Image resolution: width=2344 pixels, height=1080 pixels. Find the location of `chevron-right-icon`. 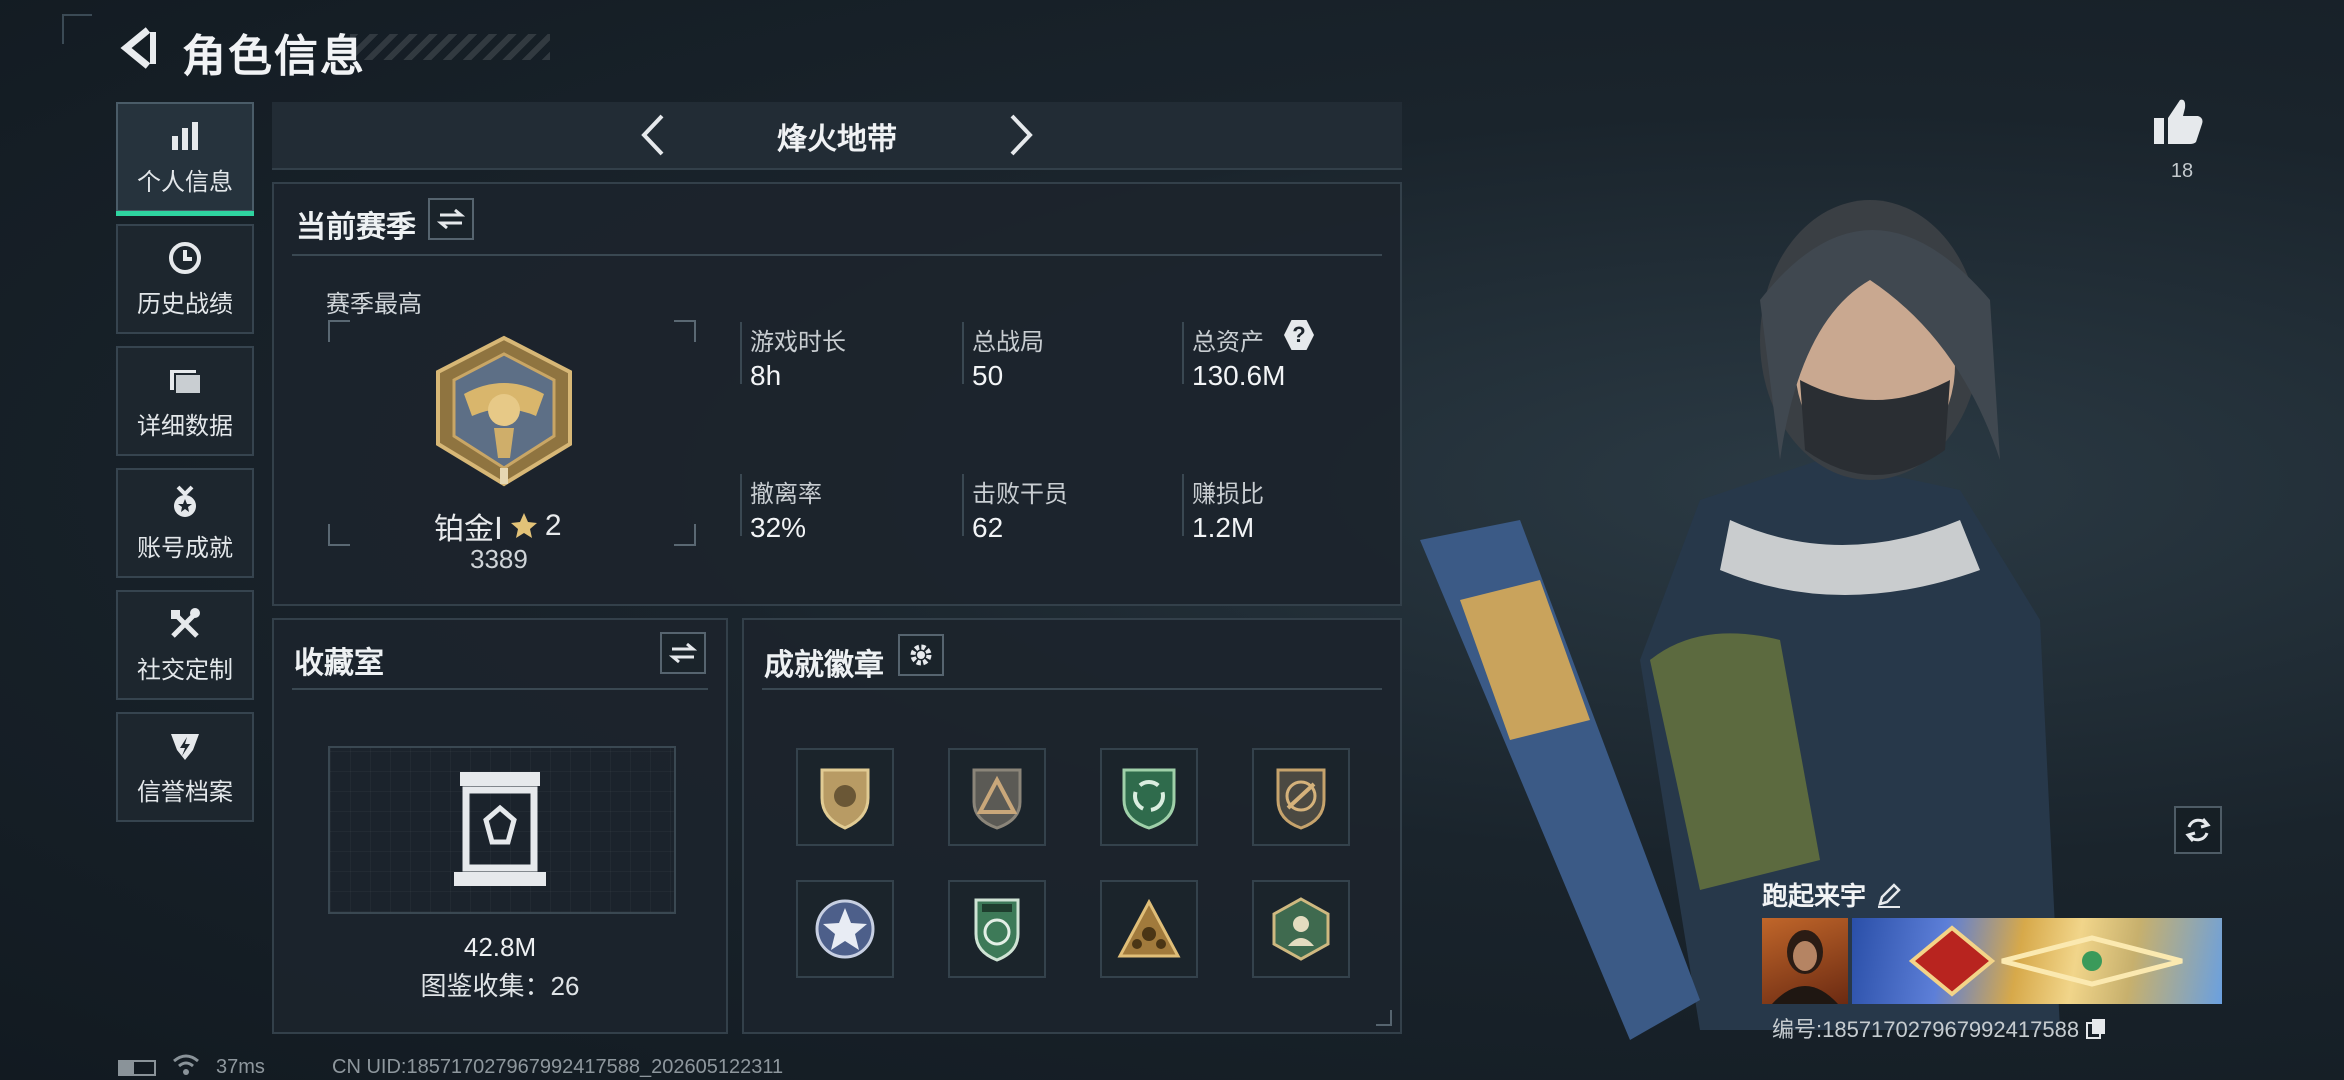

chevron-right-icon is located at coordinates (1021, 135).